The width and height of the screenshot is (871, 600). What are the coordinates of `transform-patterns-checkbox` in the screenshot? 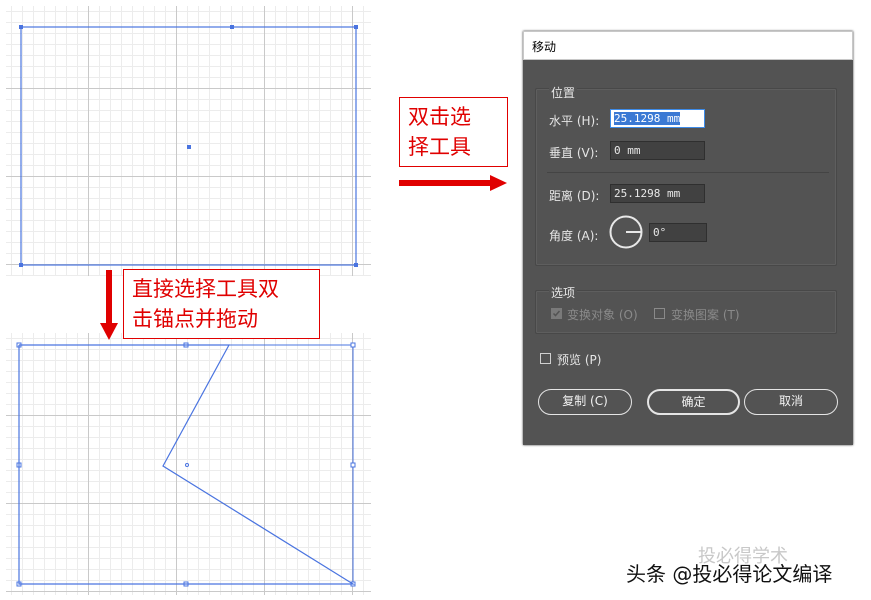 It's located at (659, 313).